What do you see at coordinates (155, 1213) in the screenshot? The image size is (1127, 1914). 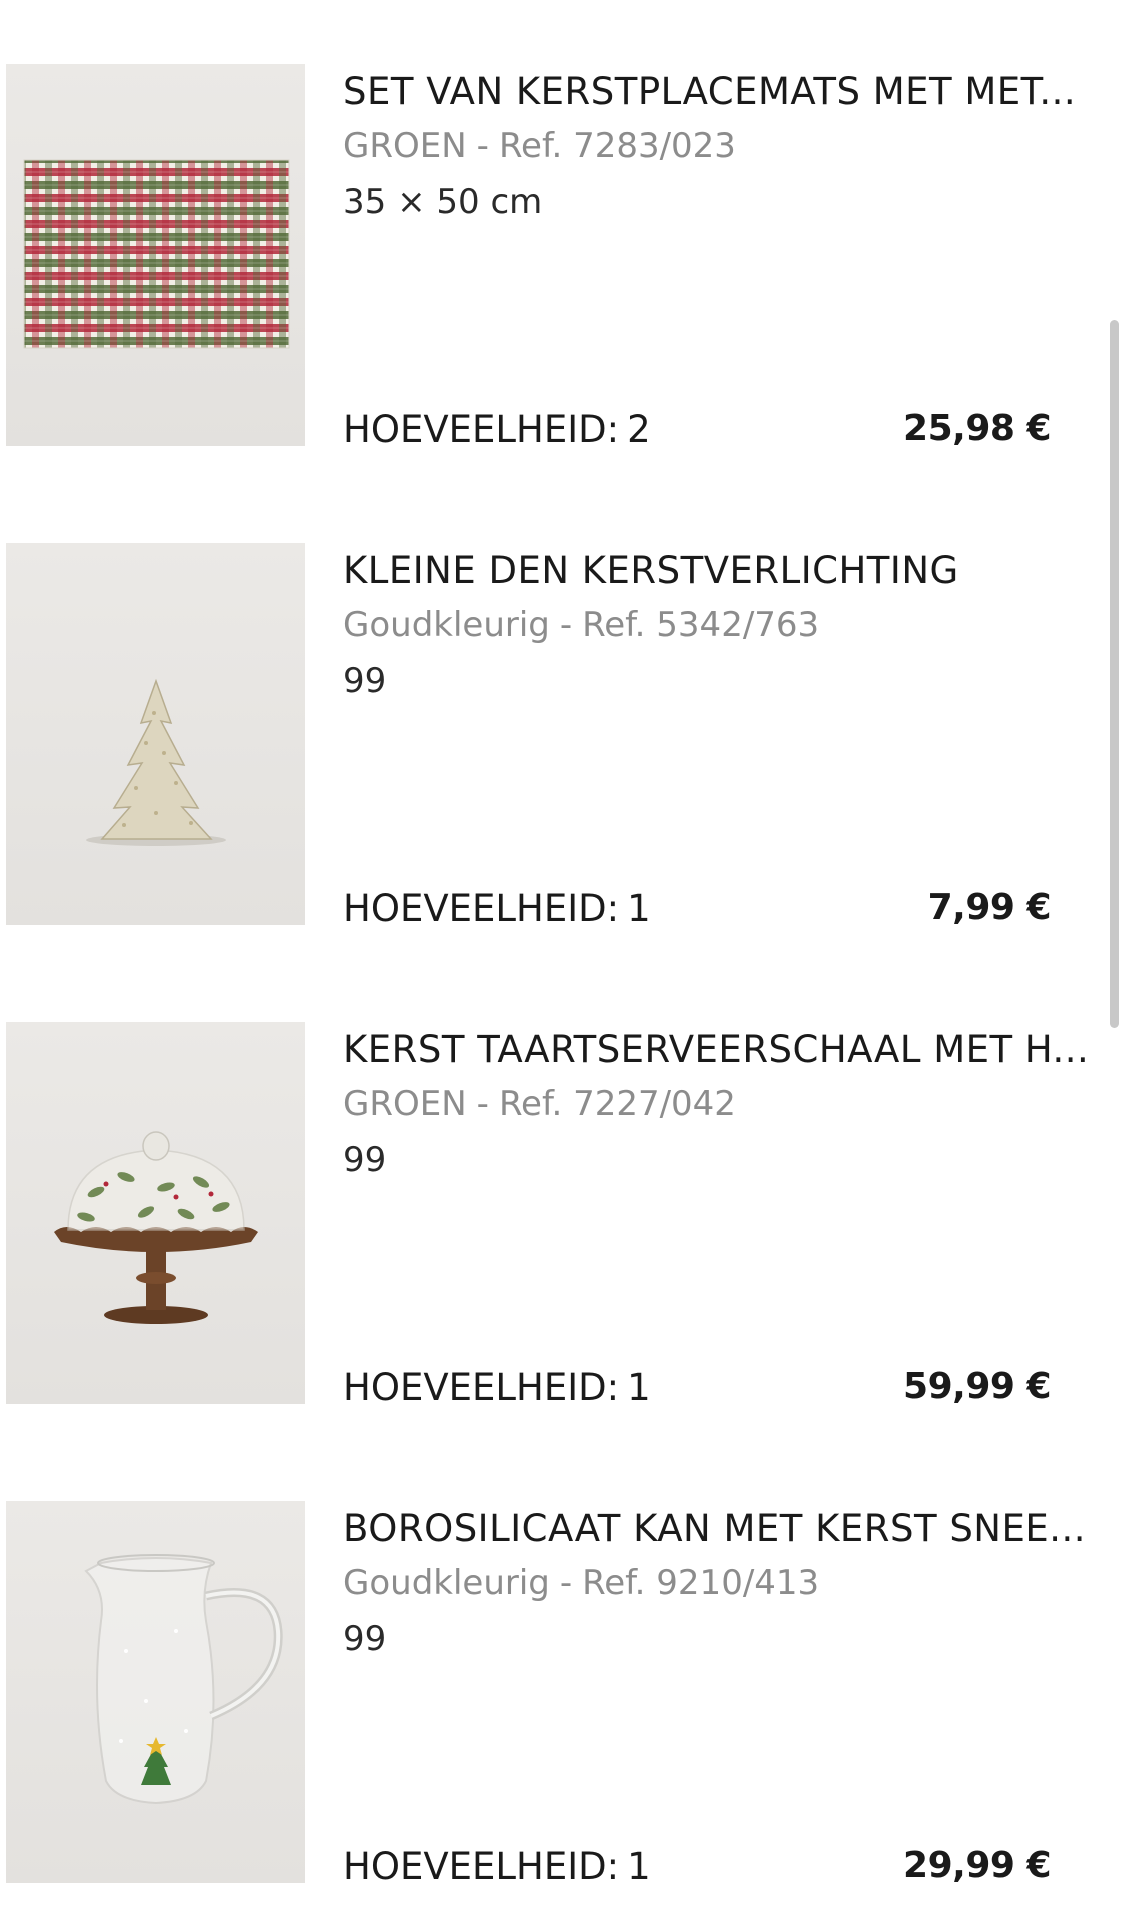 I see `cake-stand-image` at bounding box center [155, 1213].